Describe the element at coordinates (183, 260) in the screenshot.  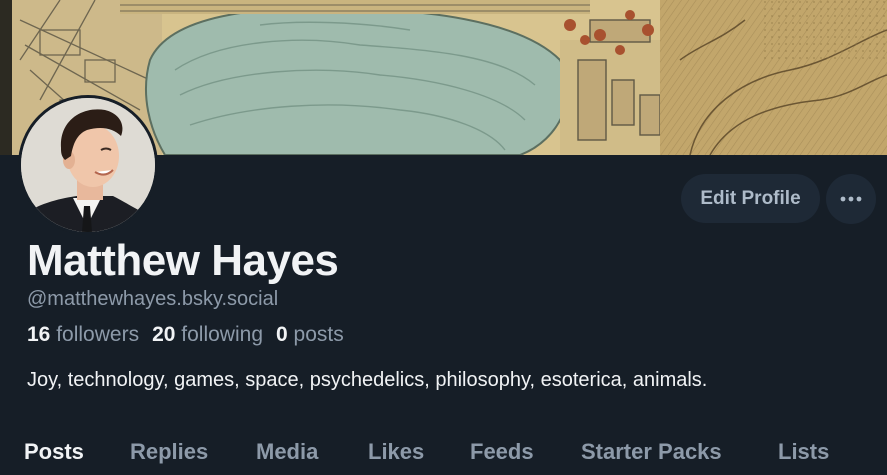
I see `profile-display-name: Matthew Hayes` at that location.